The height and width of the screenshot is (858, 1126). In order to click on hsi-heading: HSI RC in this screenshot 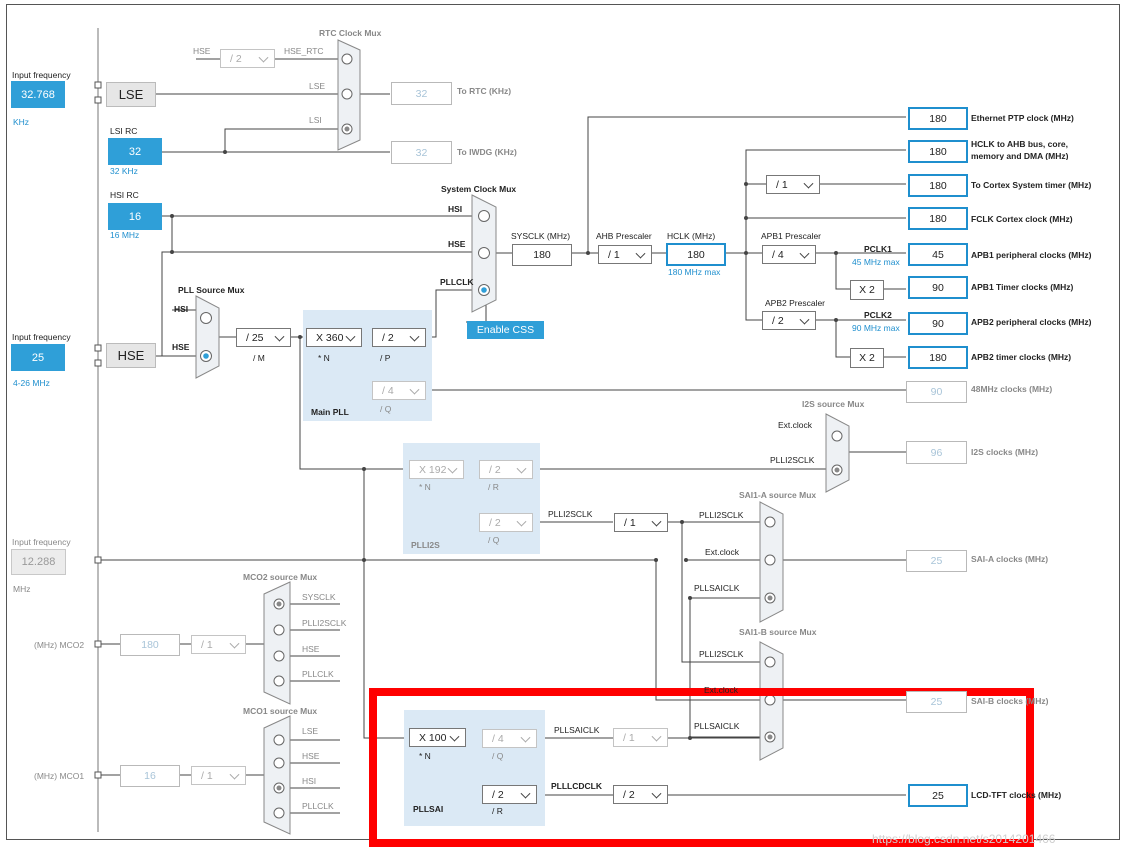, I will do `click(124, 195)`.